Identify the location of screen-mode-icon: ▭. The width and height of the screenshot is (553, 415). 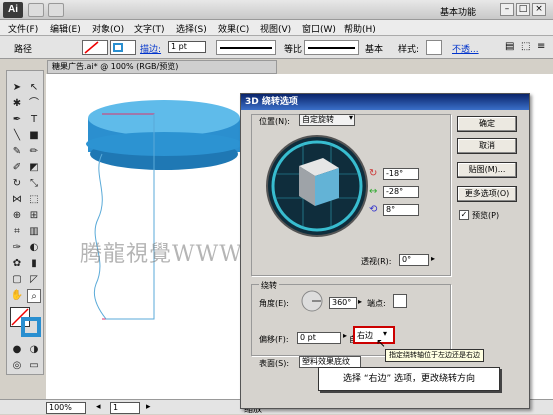
(34, 366).